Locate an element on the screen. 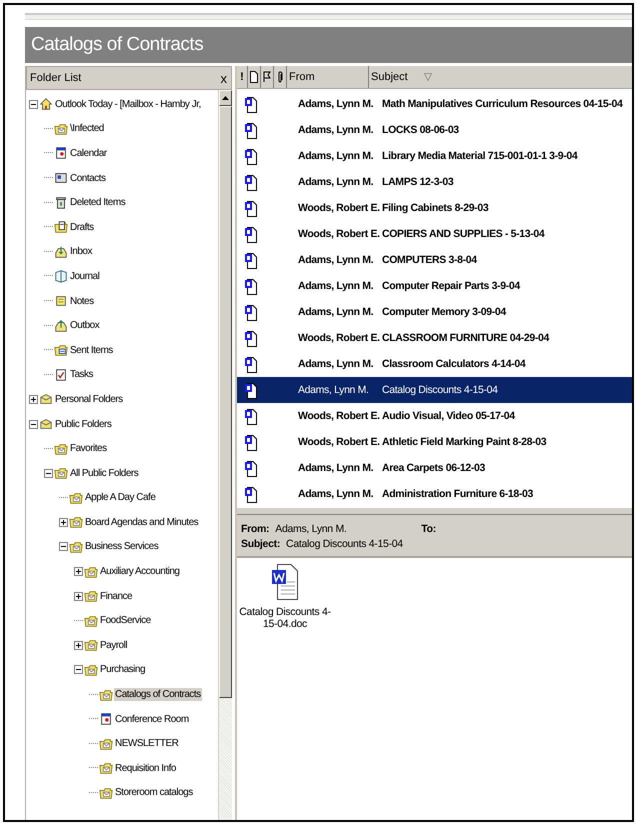 The image size is (637, 825). up-arrow-icon is located at coordinates (225, 98).